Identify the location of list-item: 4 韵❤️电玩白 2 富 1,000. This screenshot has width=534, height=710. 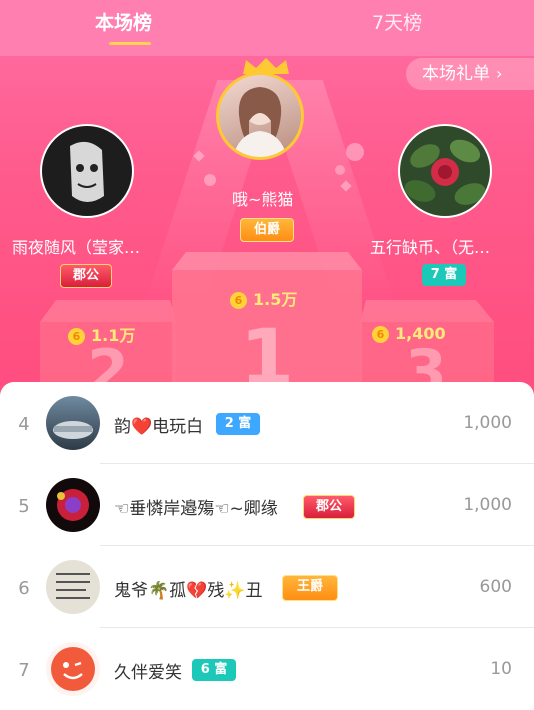
(267, 423).